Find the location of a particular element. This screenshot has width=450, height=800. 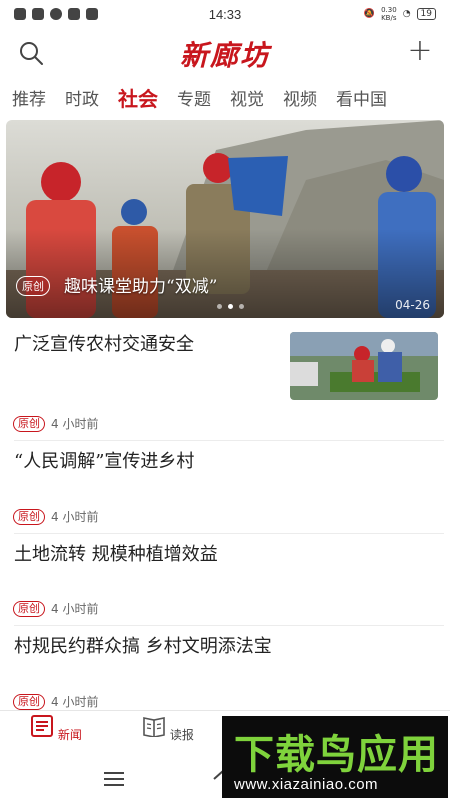

app-logo: 新廊坊 is located at coordinates (225, 55).